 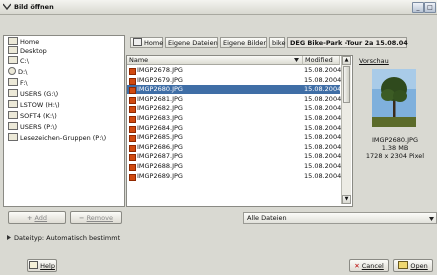 What do you see at coordinates (418, 7) in the screenshot?
I see `minimize-button: _` at bounding box center [418, 7].